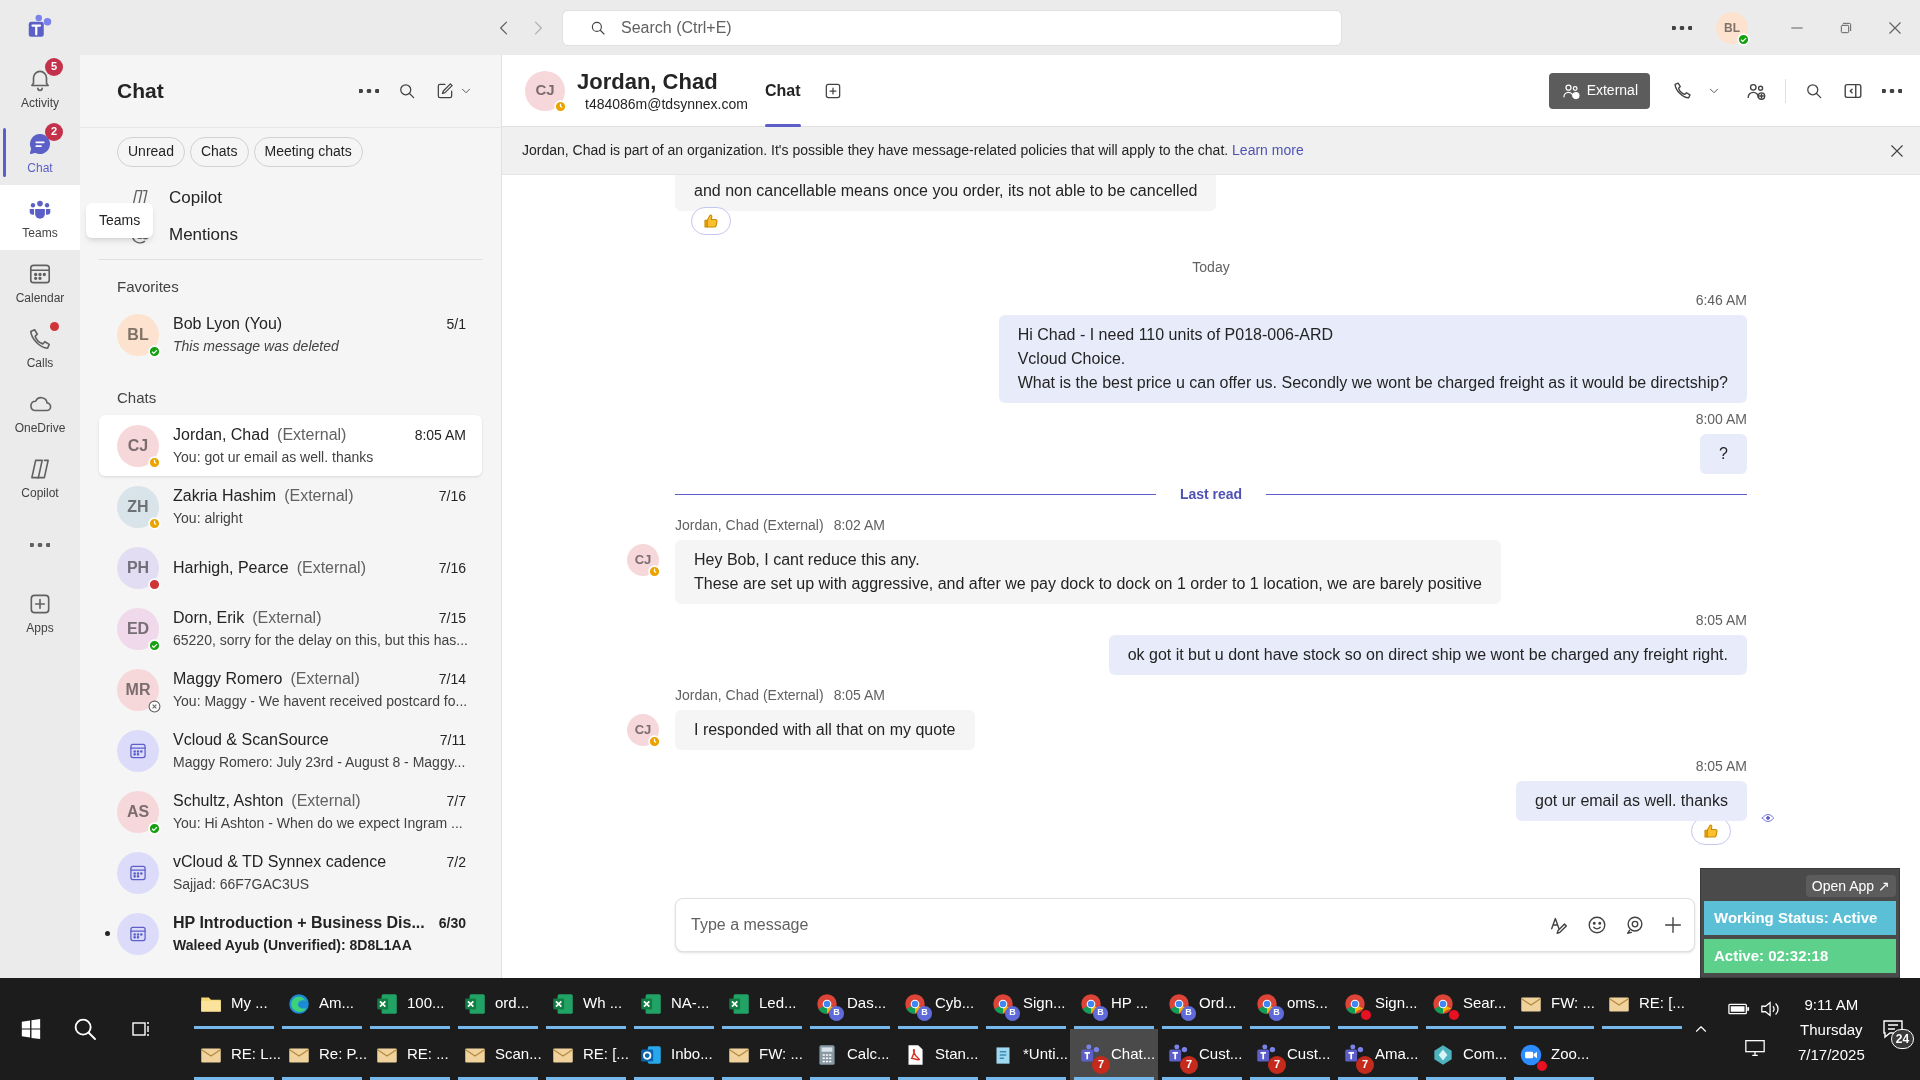 The height and width of the screenshot is (1080, 1920). What do you see at coordinates (750, 925) in the screenshot?
I see `input-placeholder: Type a message` at bounding box center [750, 925].